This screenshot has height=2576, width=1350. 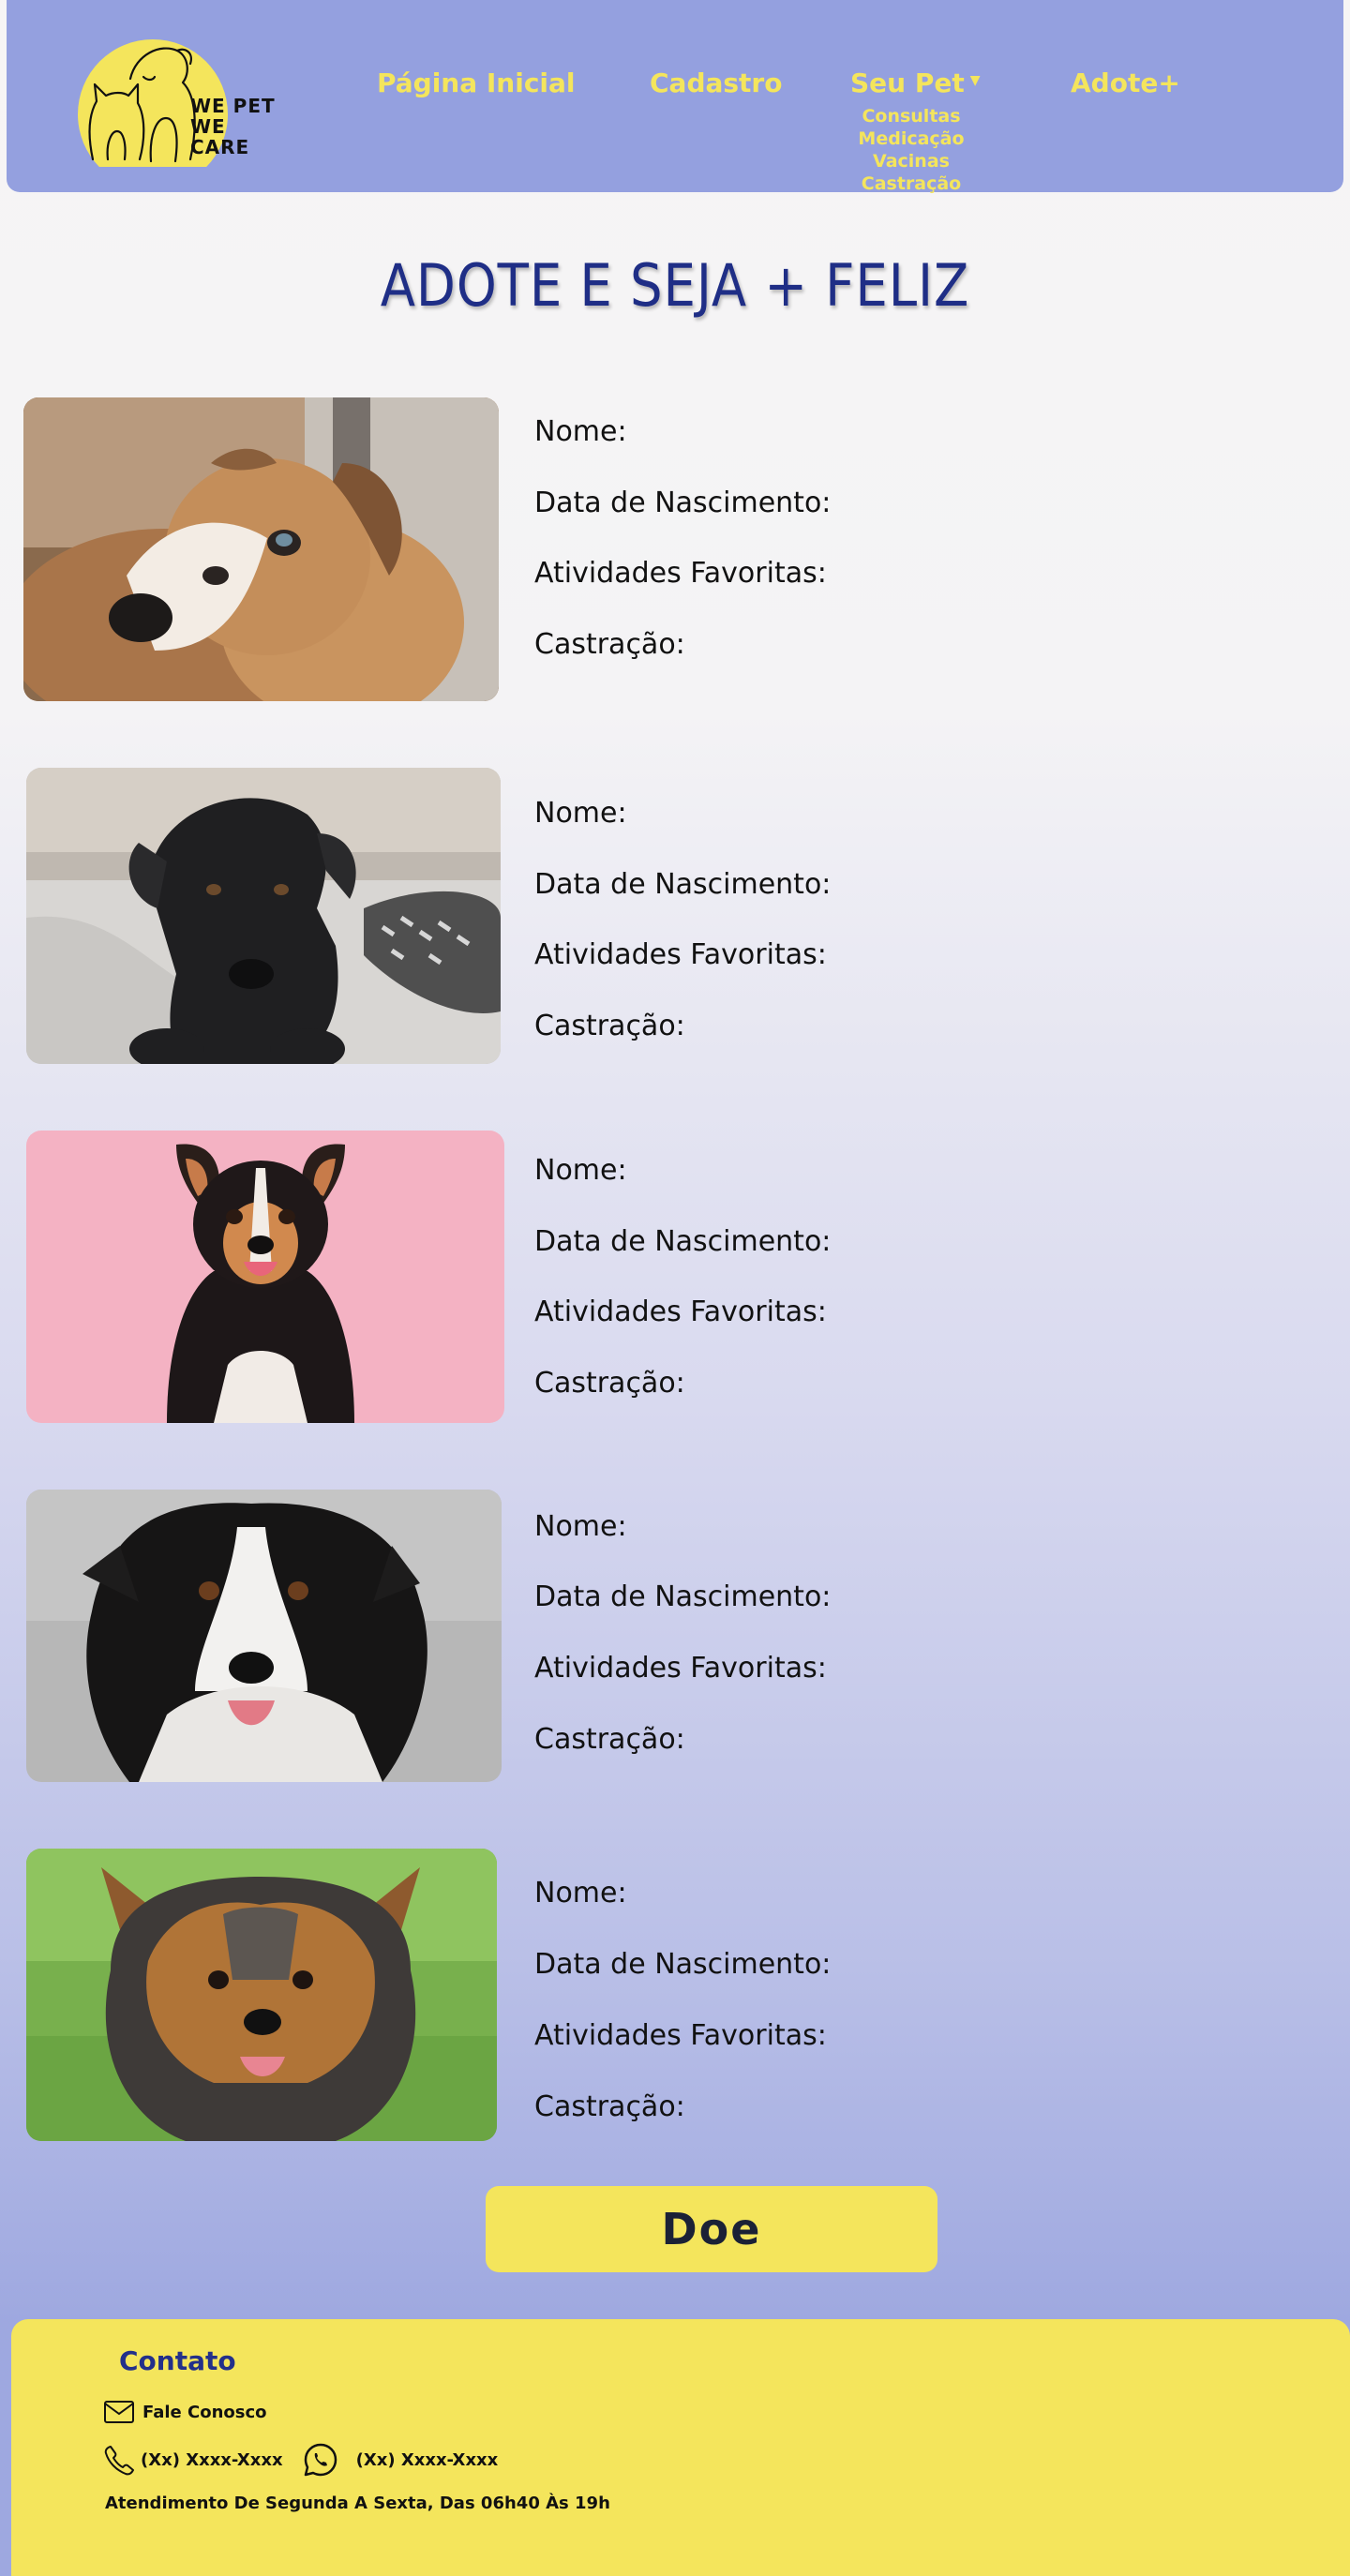 I want to click on brown-white-dog-photo, so click(x=261, y=549).